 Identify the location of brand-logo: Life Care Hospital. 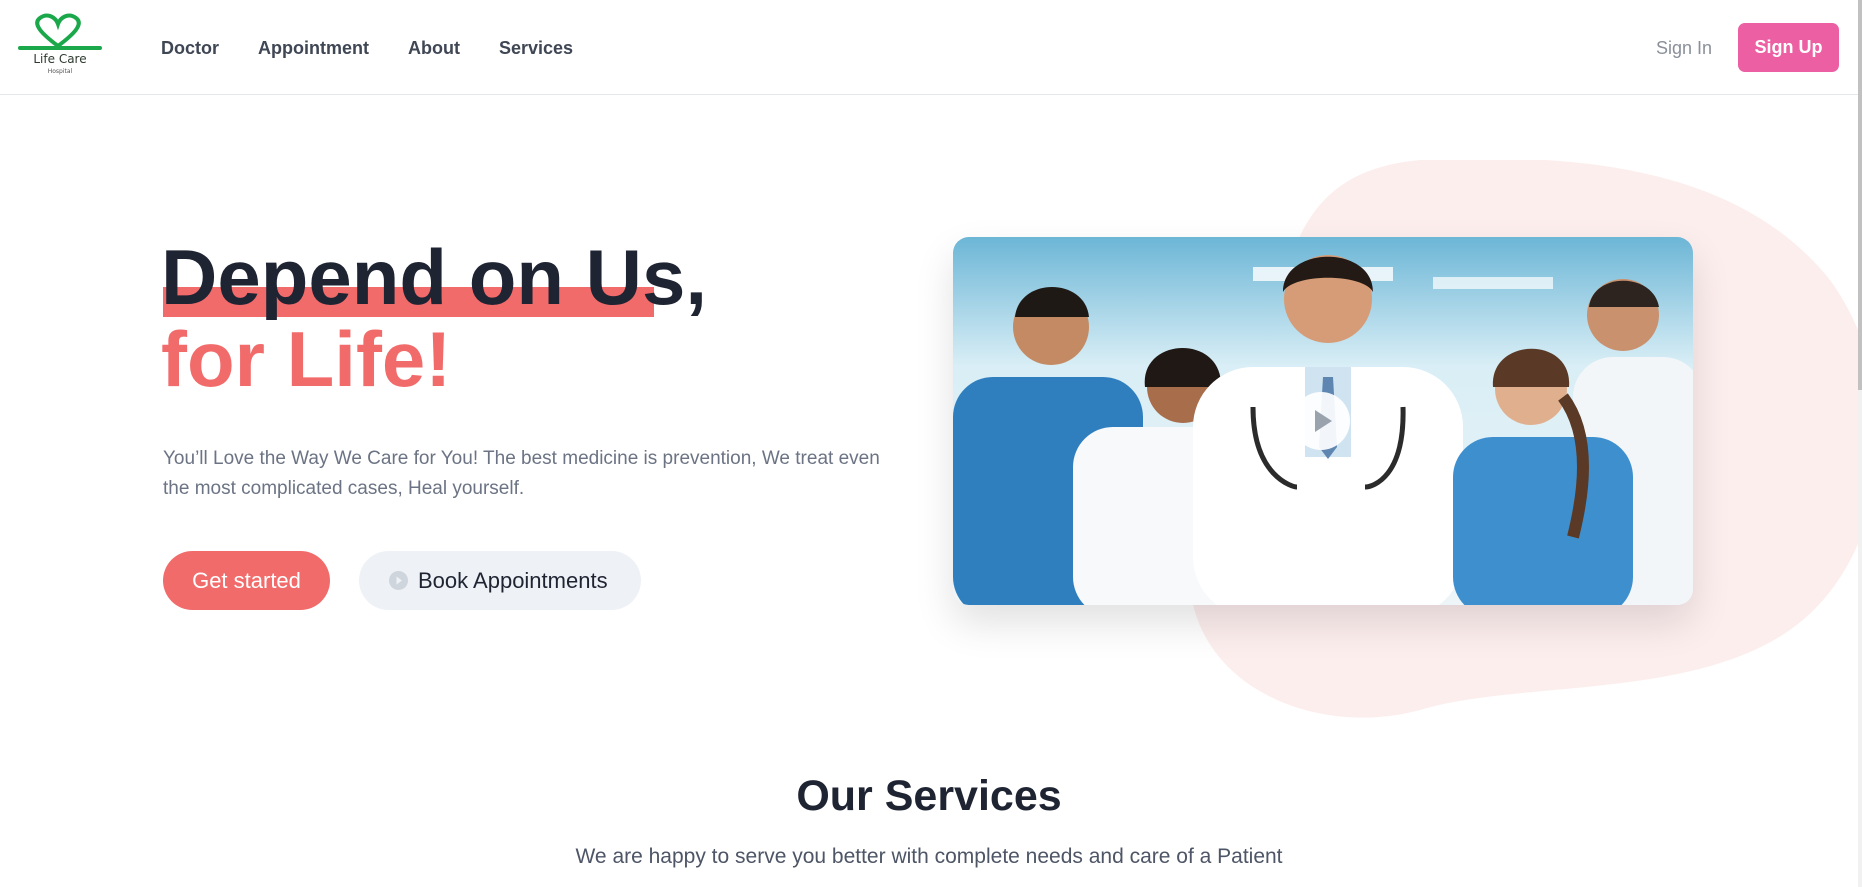
(60, 46).